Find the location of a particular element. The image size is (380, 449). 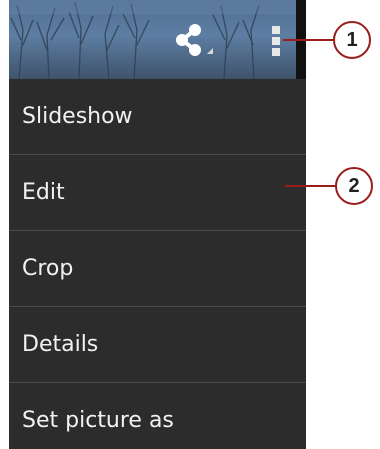

menu-item-crop: Crop is located at coordinates (157, 269).